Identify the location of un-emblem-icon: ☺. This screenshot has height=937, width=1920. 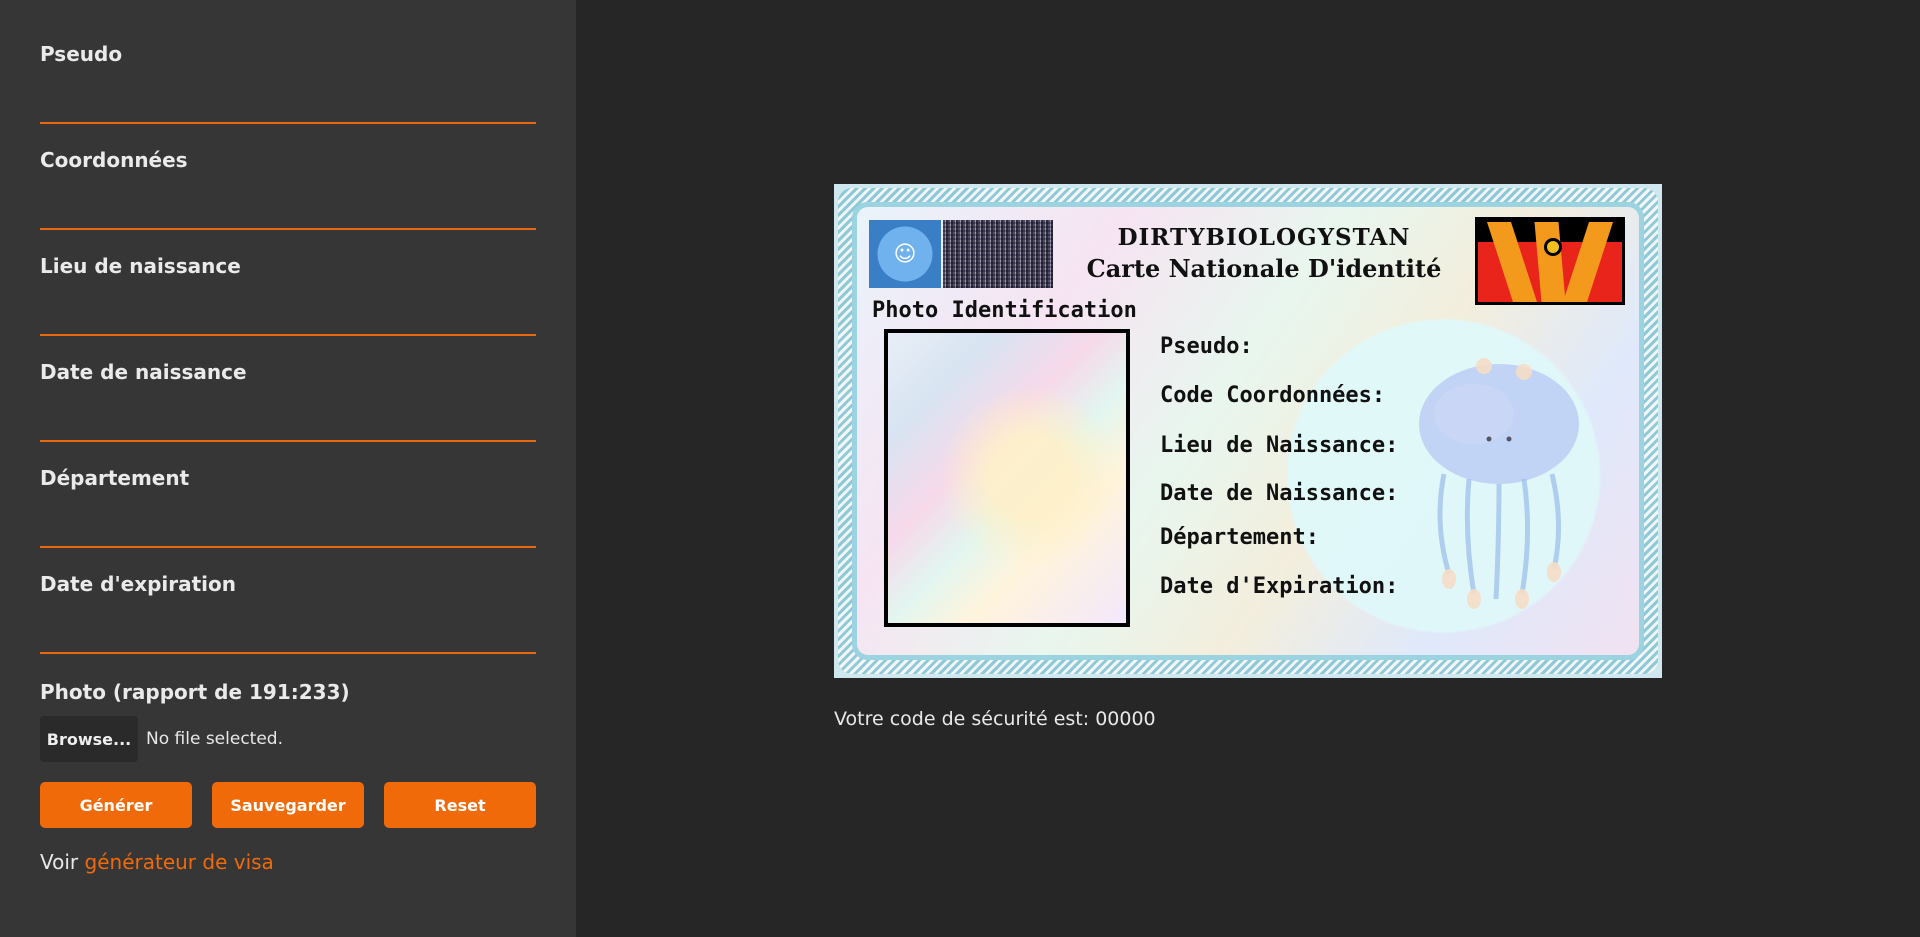
(905, 254).